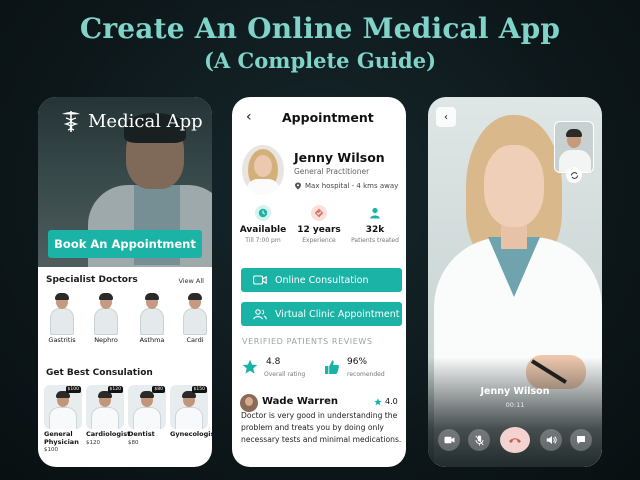  Describe the element at coordinates (319, 213) in the screenshot. I see `badge-icon` at that location.